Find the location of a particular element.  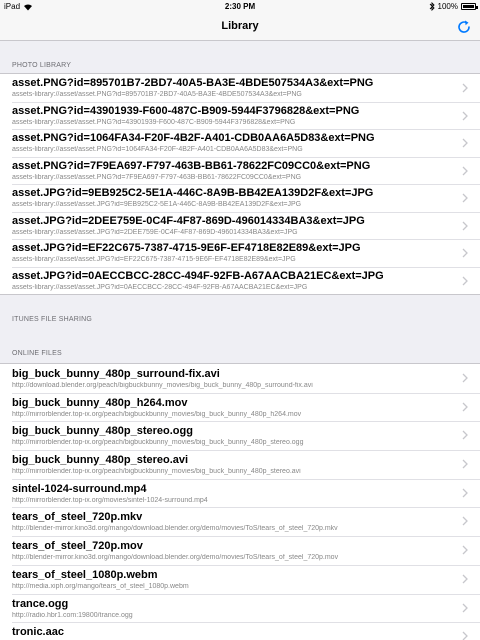

page-title: Library is located at coordinates (240, 26).